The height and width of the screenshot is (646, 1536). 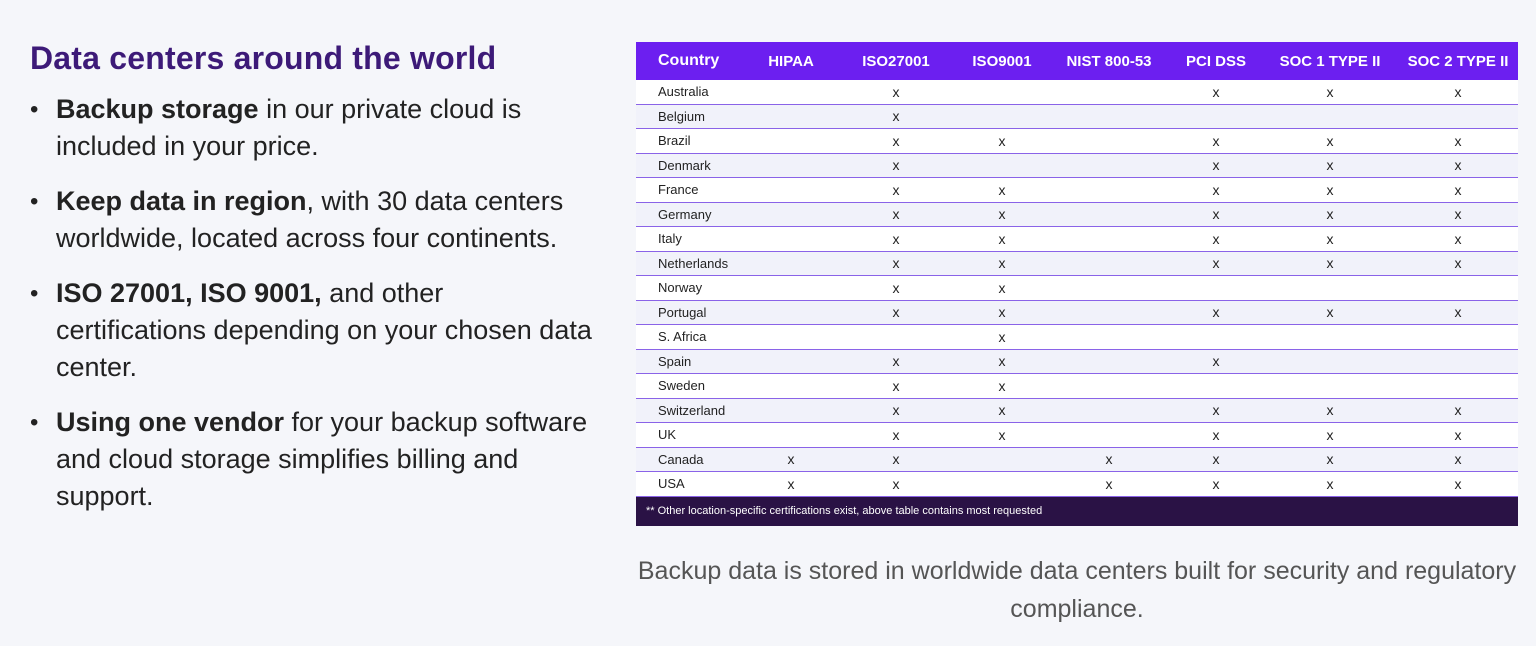 What do you see at coordinates (1330, 61) in the screenshot?
I see `column-header: SOC 1 TYPE II` at bounding box center [1330, 61].